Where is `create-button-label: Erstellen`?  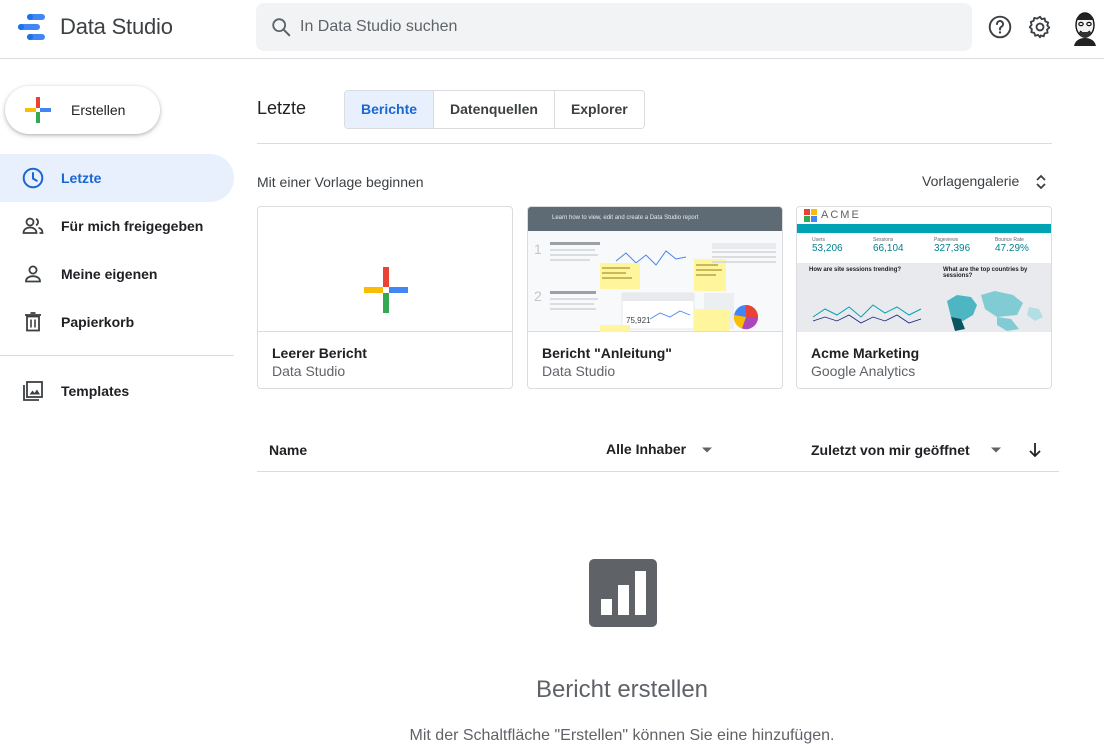
create-button-label: Erstellen is located at coordinates (98, 110).